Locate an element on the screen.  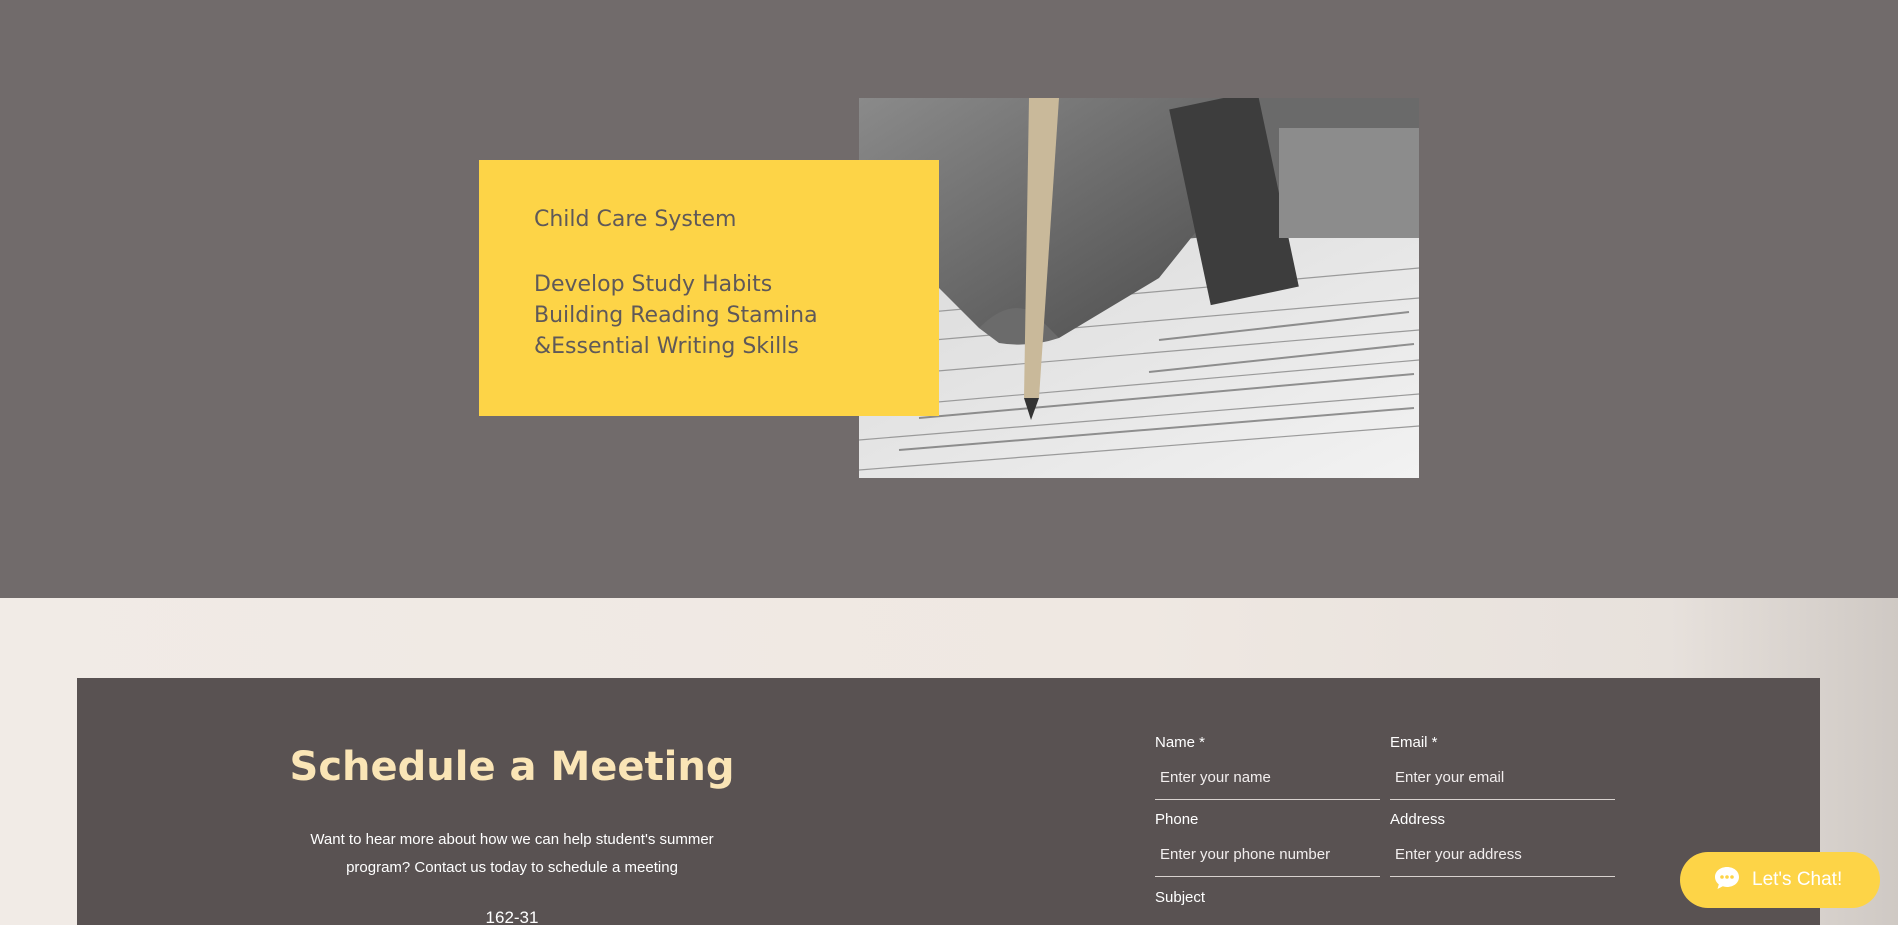
chat-bubble-icon is located at coordinates (1727, 880).